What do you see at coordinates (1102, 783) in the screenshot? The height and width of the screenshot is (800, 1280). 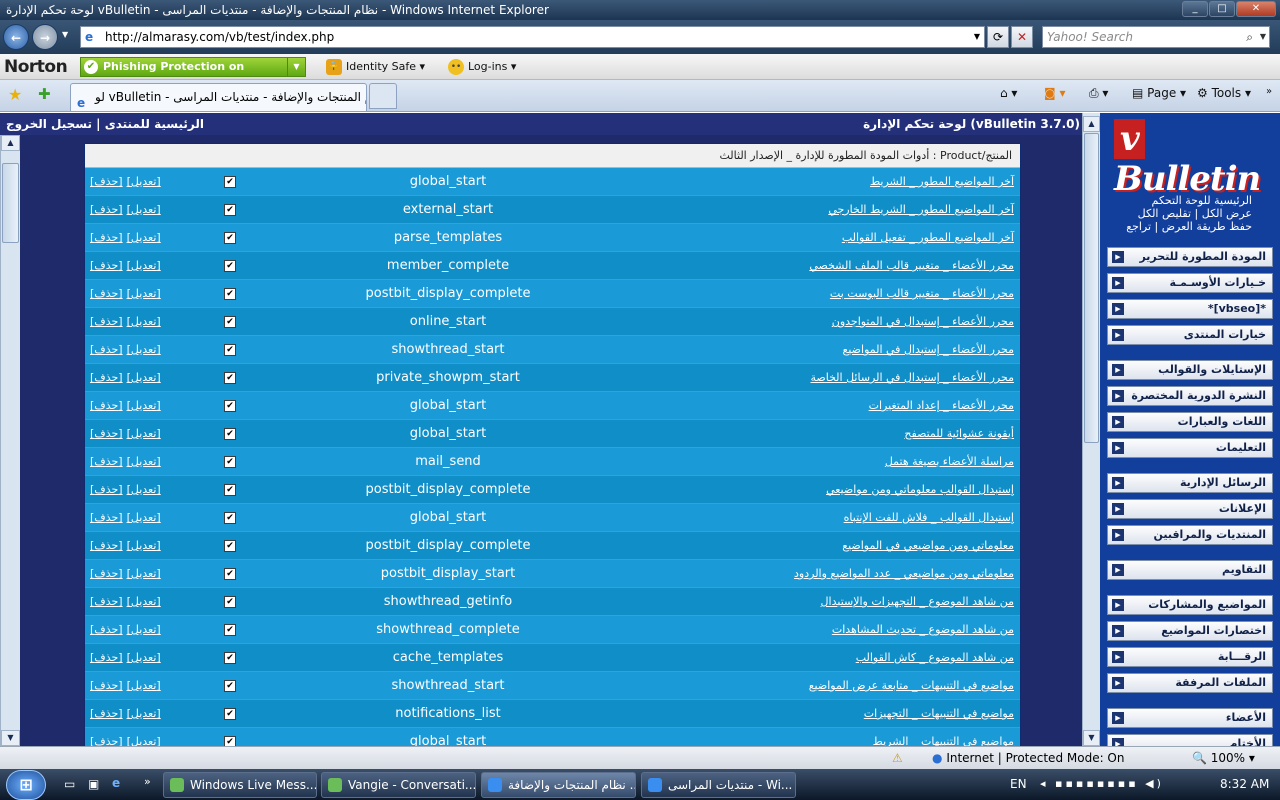 I see `system-tray-icons: ◂ ▪▪▪▪▪▪▪▪ ◀)` at bounding box center [1102, 783].